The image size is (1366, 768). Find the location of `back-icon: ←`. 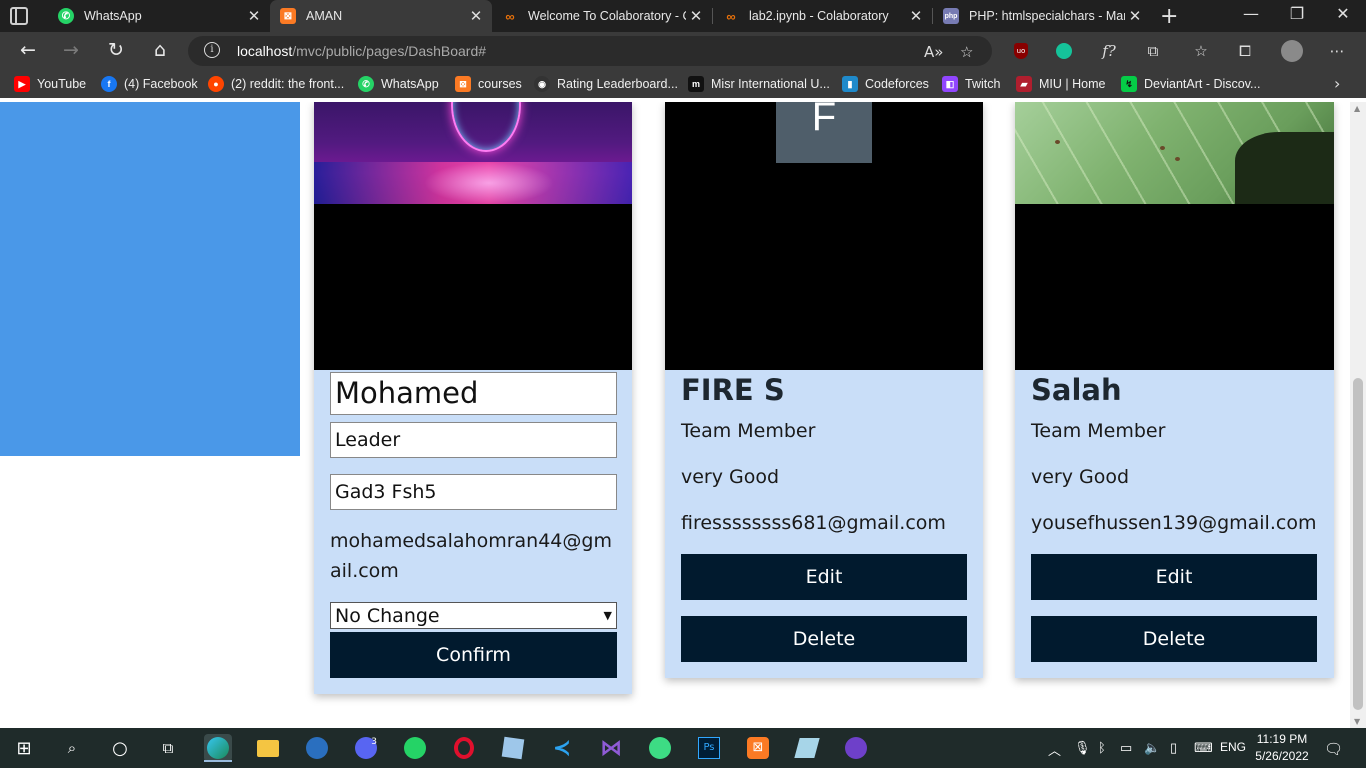

back-icon: ← is located at coordinates (28, 50).